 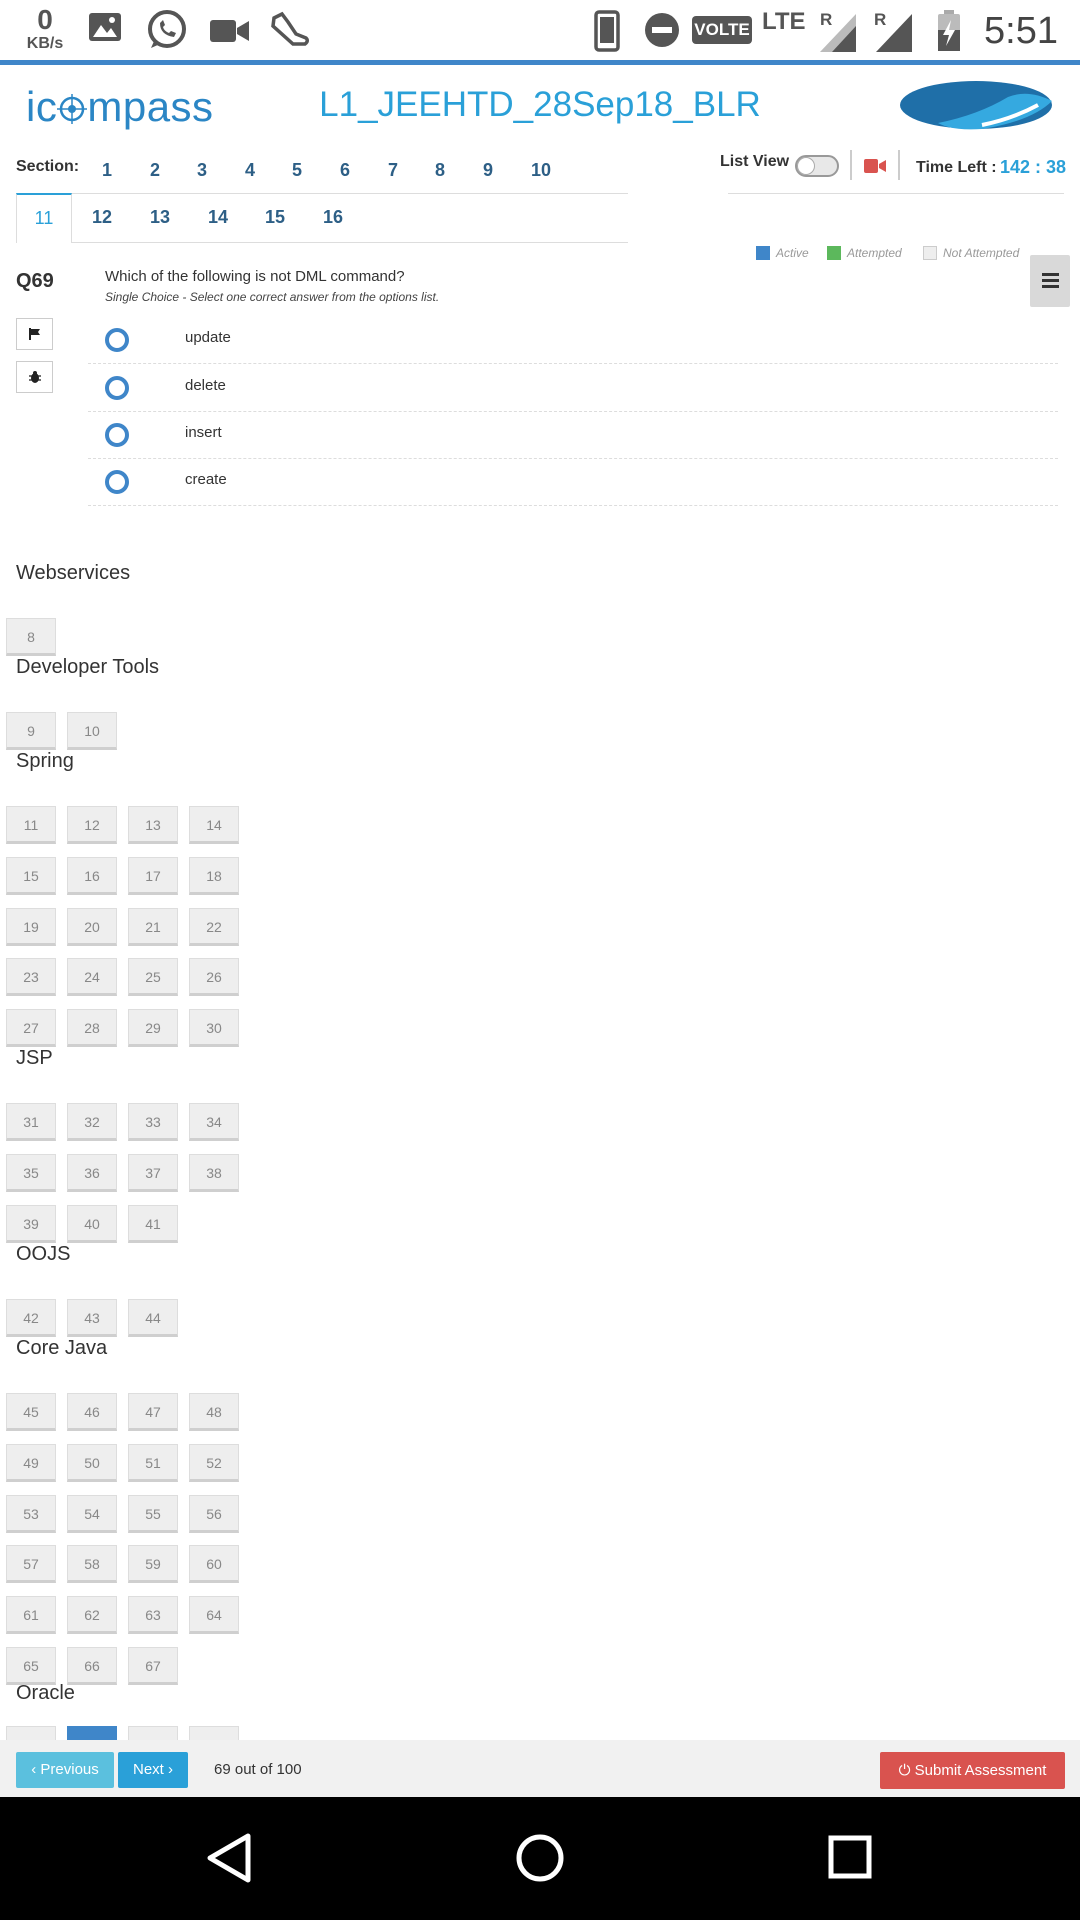 What do you see at coordinates (92, 1615) in the screenshot?
I see `question-palette-button: 62` at bounding box center [92, 1615].